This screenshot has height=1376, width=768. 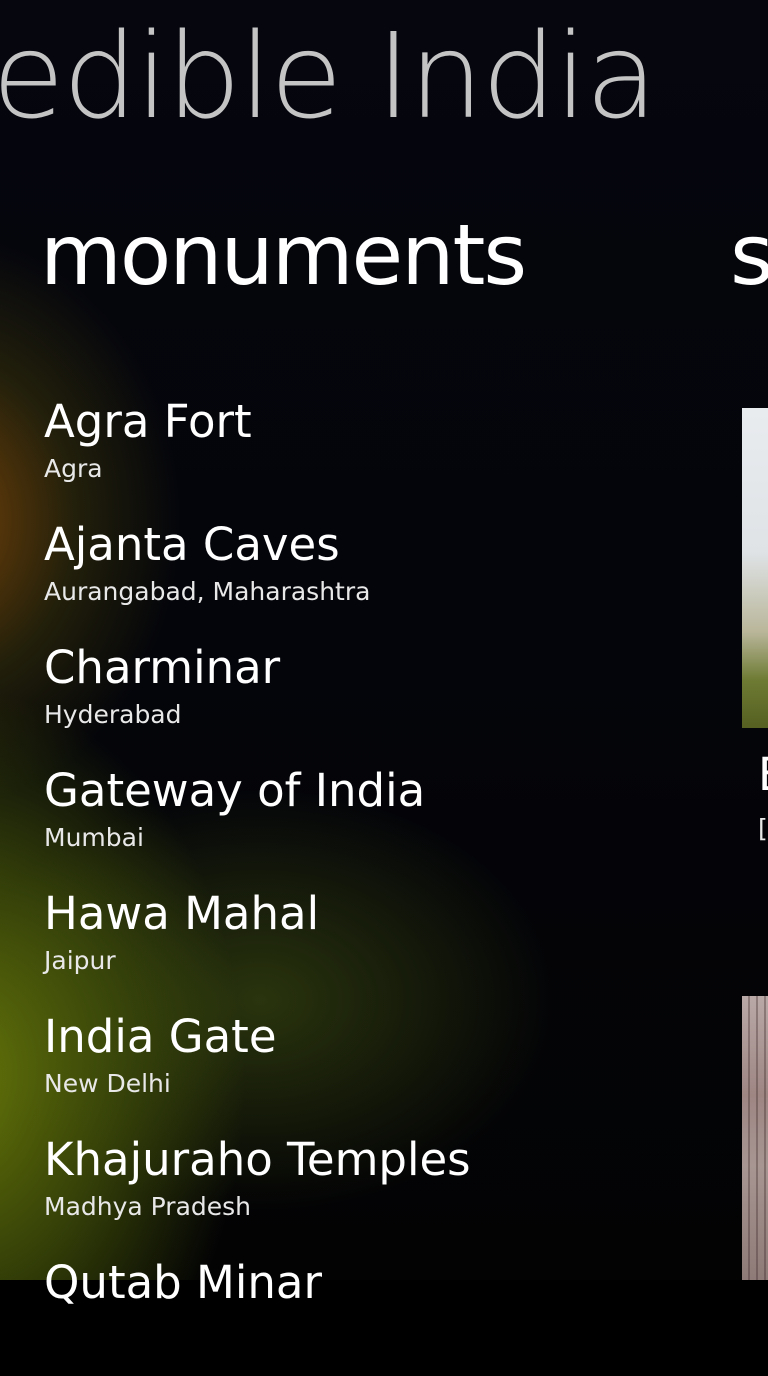 What do you see at coordinates (80, 960) in the screenshot?
I see `monument-location: Jaipur` at bounding box center [80, 960].